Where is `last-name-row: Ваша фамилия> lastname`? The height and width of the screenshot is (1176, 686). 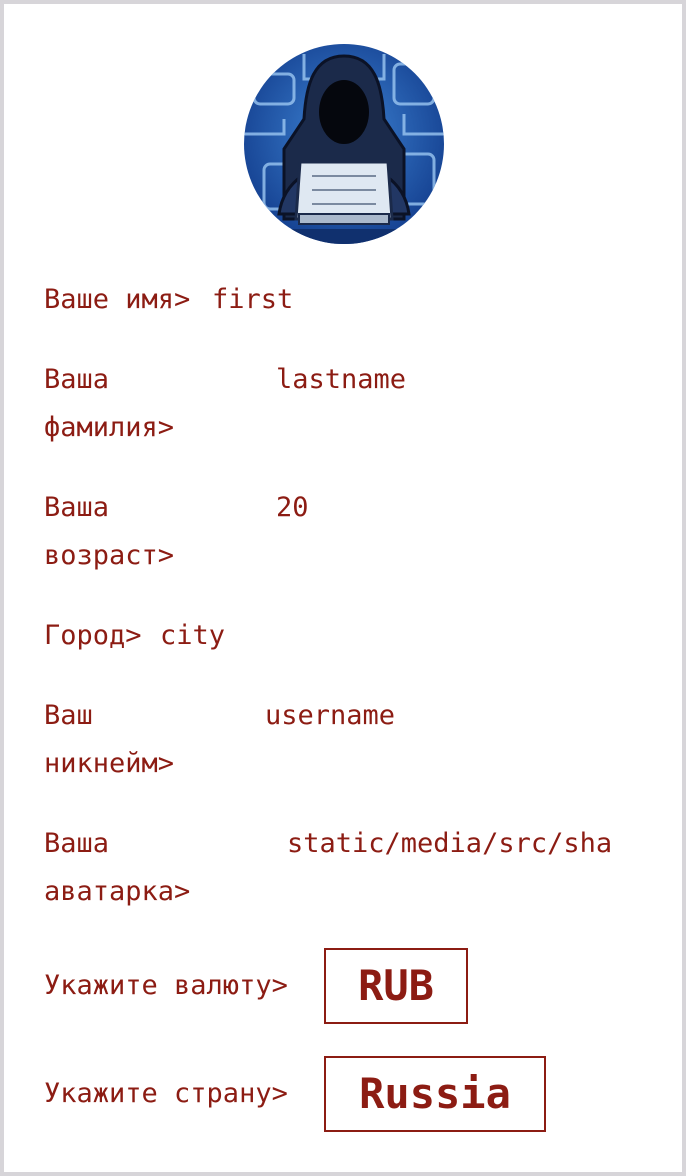
last-name-row: Ваша фамилия> lastname is located at coordinates (344, 404).